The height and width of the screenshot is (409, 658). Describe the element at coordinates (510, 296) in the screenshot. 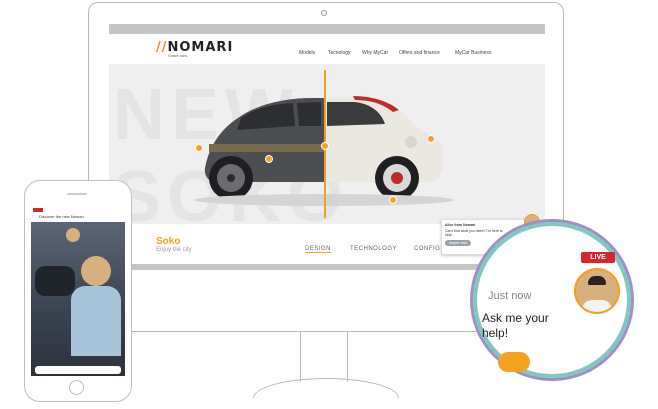

I see `message-timestamp: Just now` at that location.